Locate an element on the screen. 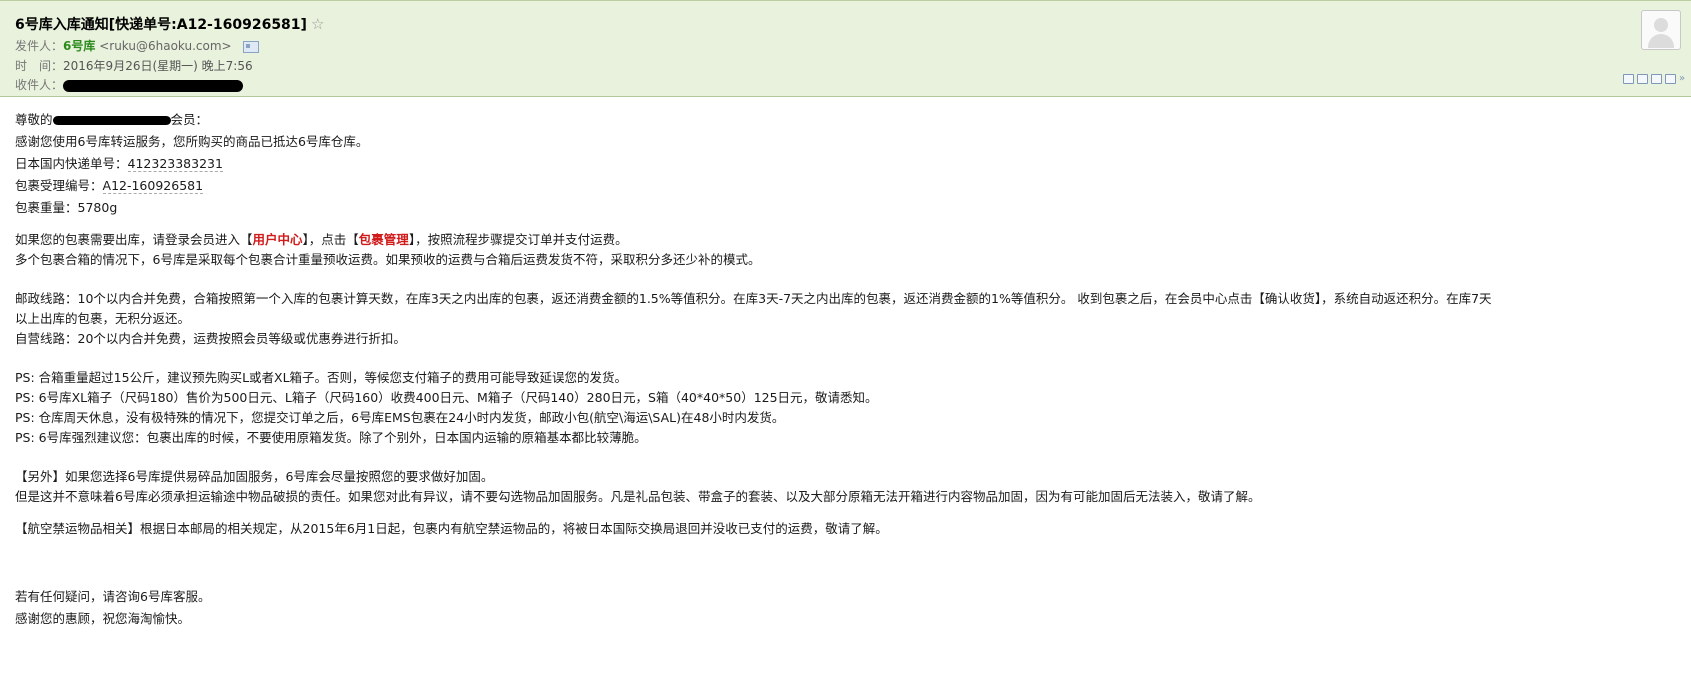  to-row: 收件人： is located at coordinates (129, 84).